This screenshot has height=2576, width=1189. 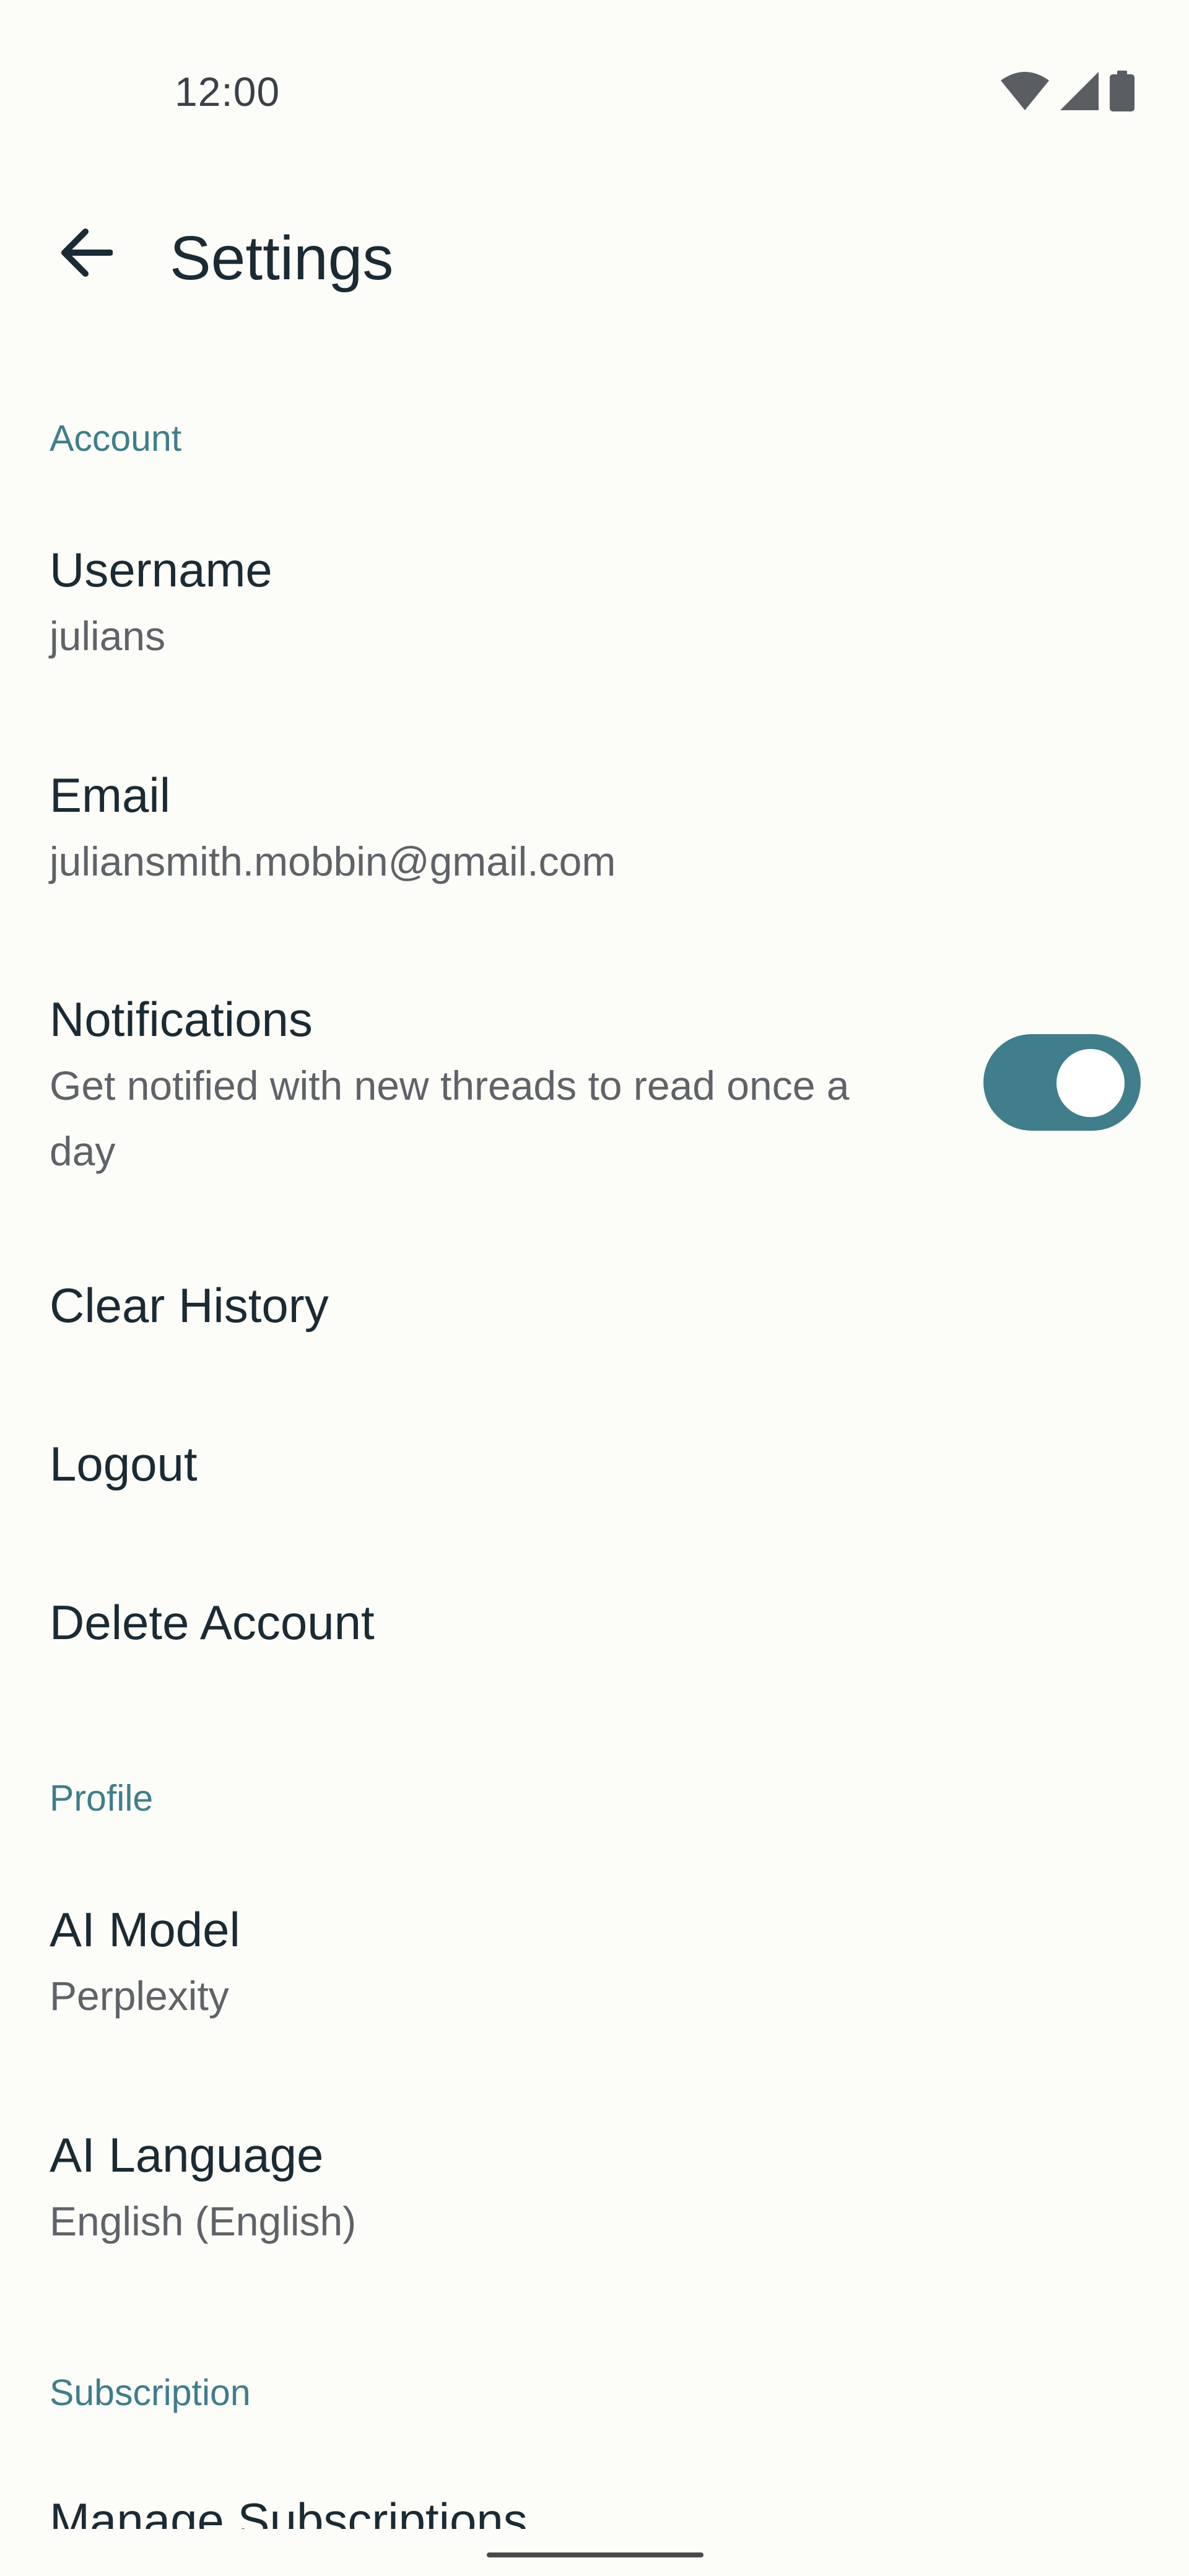 What do you see at coordinates (139, 1996) in the screenshot?
I see `ai-model-value: Perplexity` at bounding box center [139, 1996].